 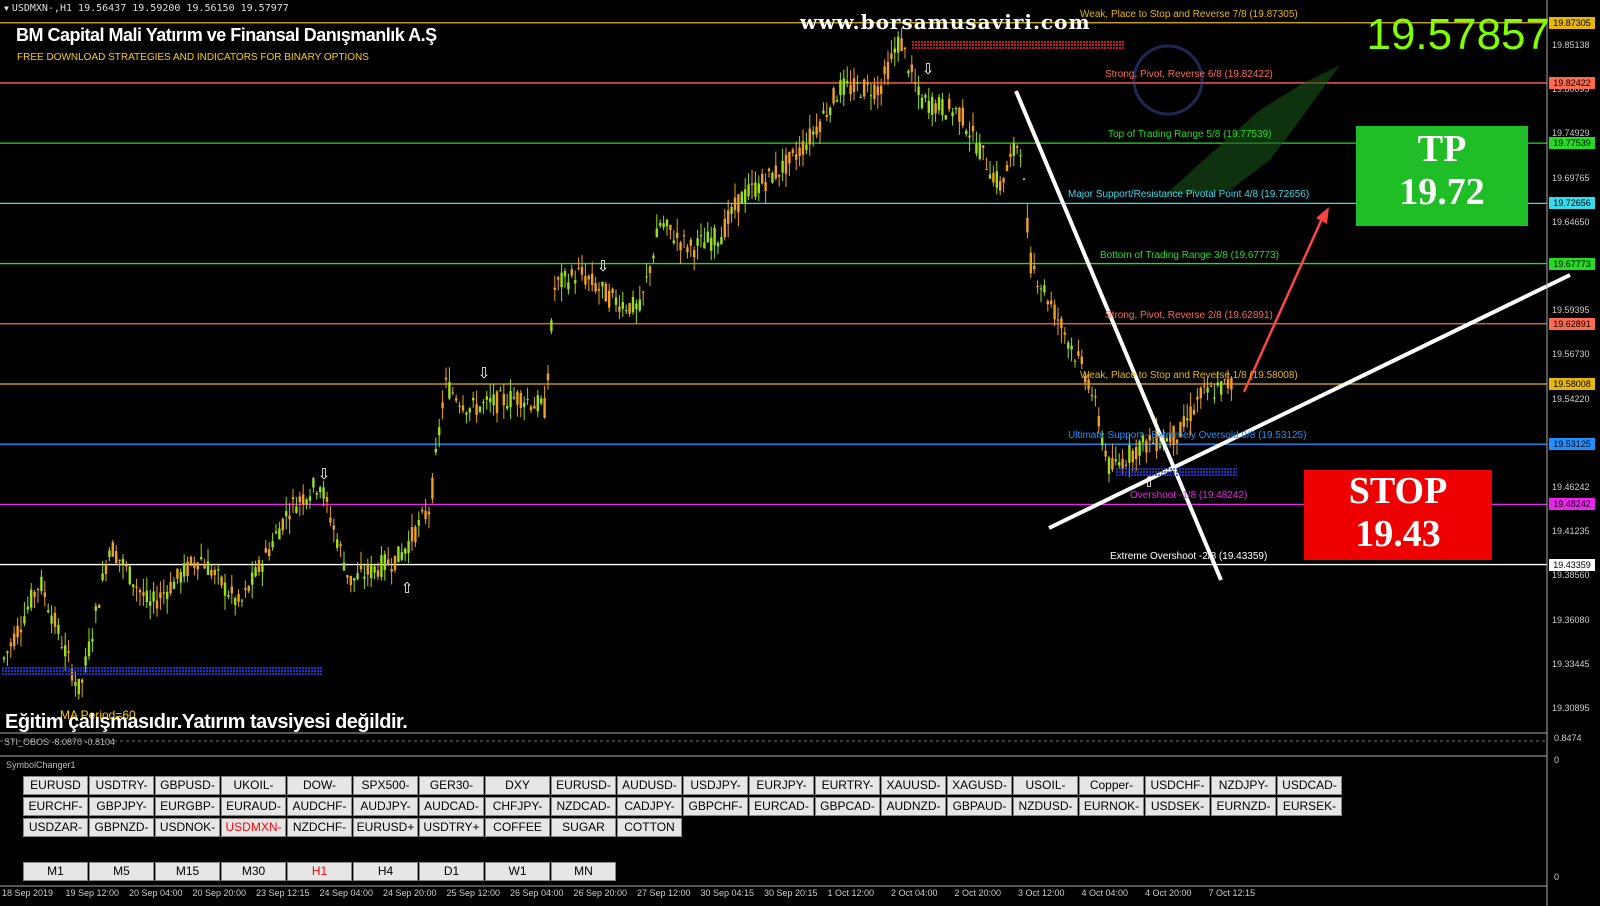 What do you see at coordinates (55, 806) in the screenshot?
I see `symbol-button: EURCHF-` at bounding box center [55, 806].